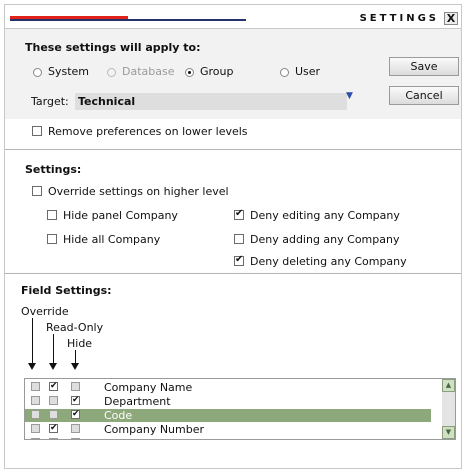  Describe the element at coordinates (120, 215) in the screenshot. I see `hide-panel-label: Hide panel Company` at that location.